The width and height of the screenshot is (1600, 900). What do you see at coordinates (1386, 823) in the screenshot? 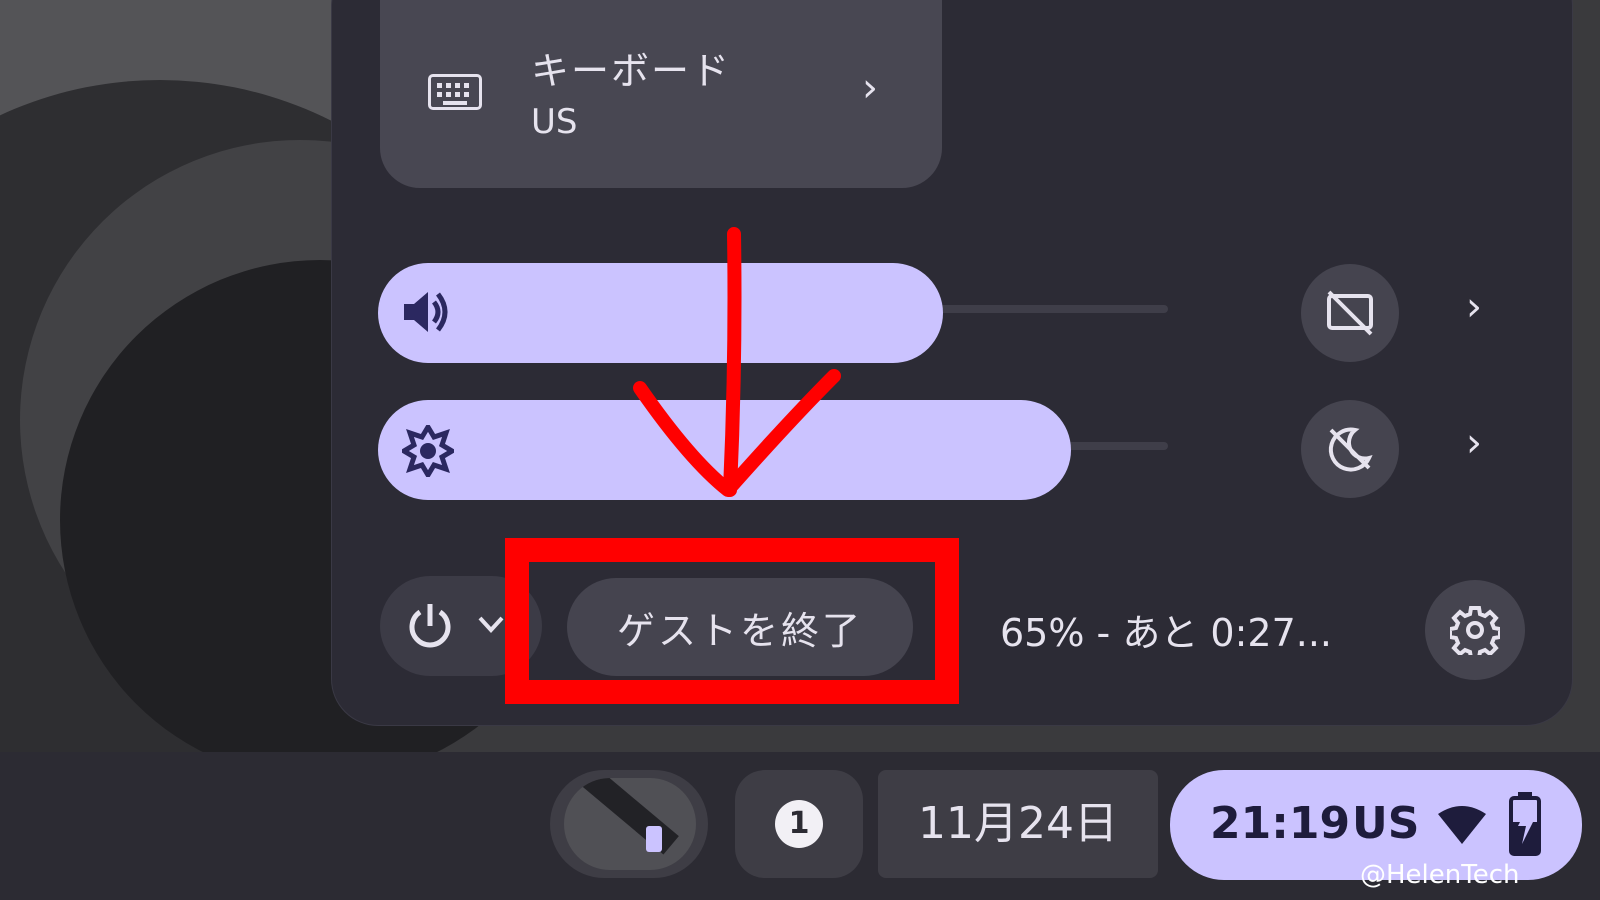
I see `ime-indicator: US` at bounding box center [1386, 823].